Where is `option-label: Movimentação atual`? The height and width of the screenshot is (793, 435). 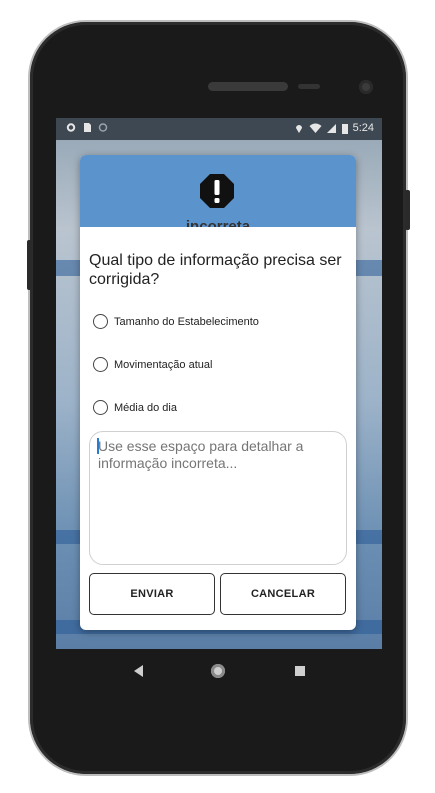
option-label: Movimentação atual is located at coordinates (163, 364).